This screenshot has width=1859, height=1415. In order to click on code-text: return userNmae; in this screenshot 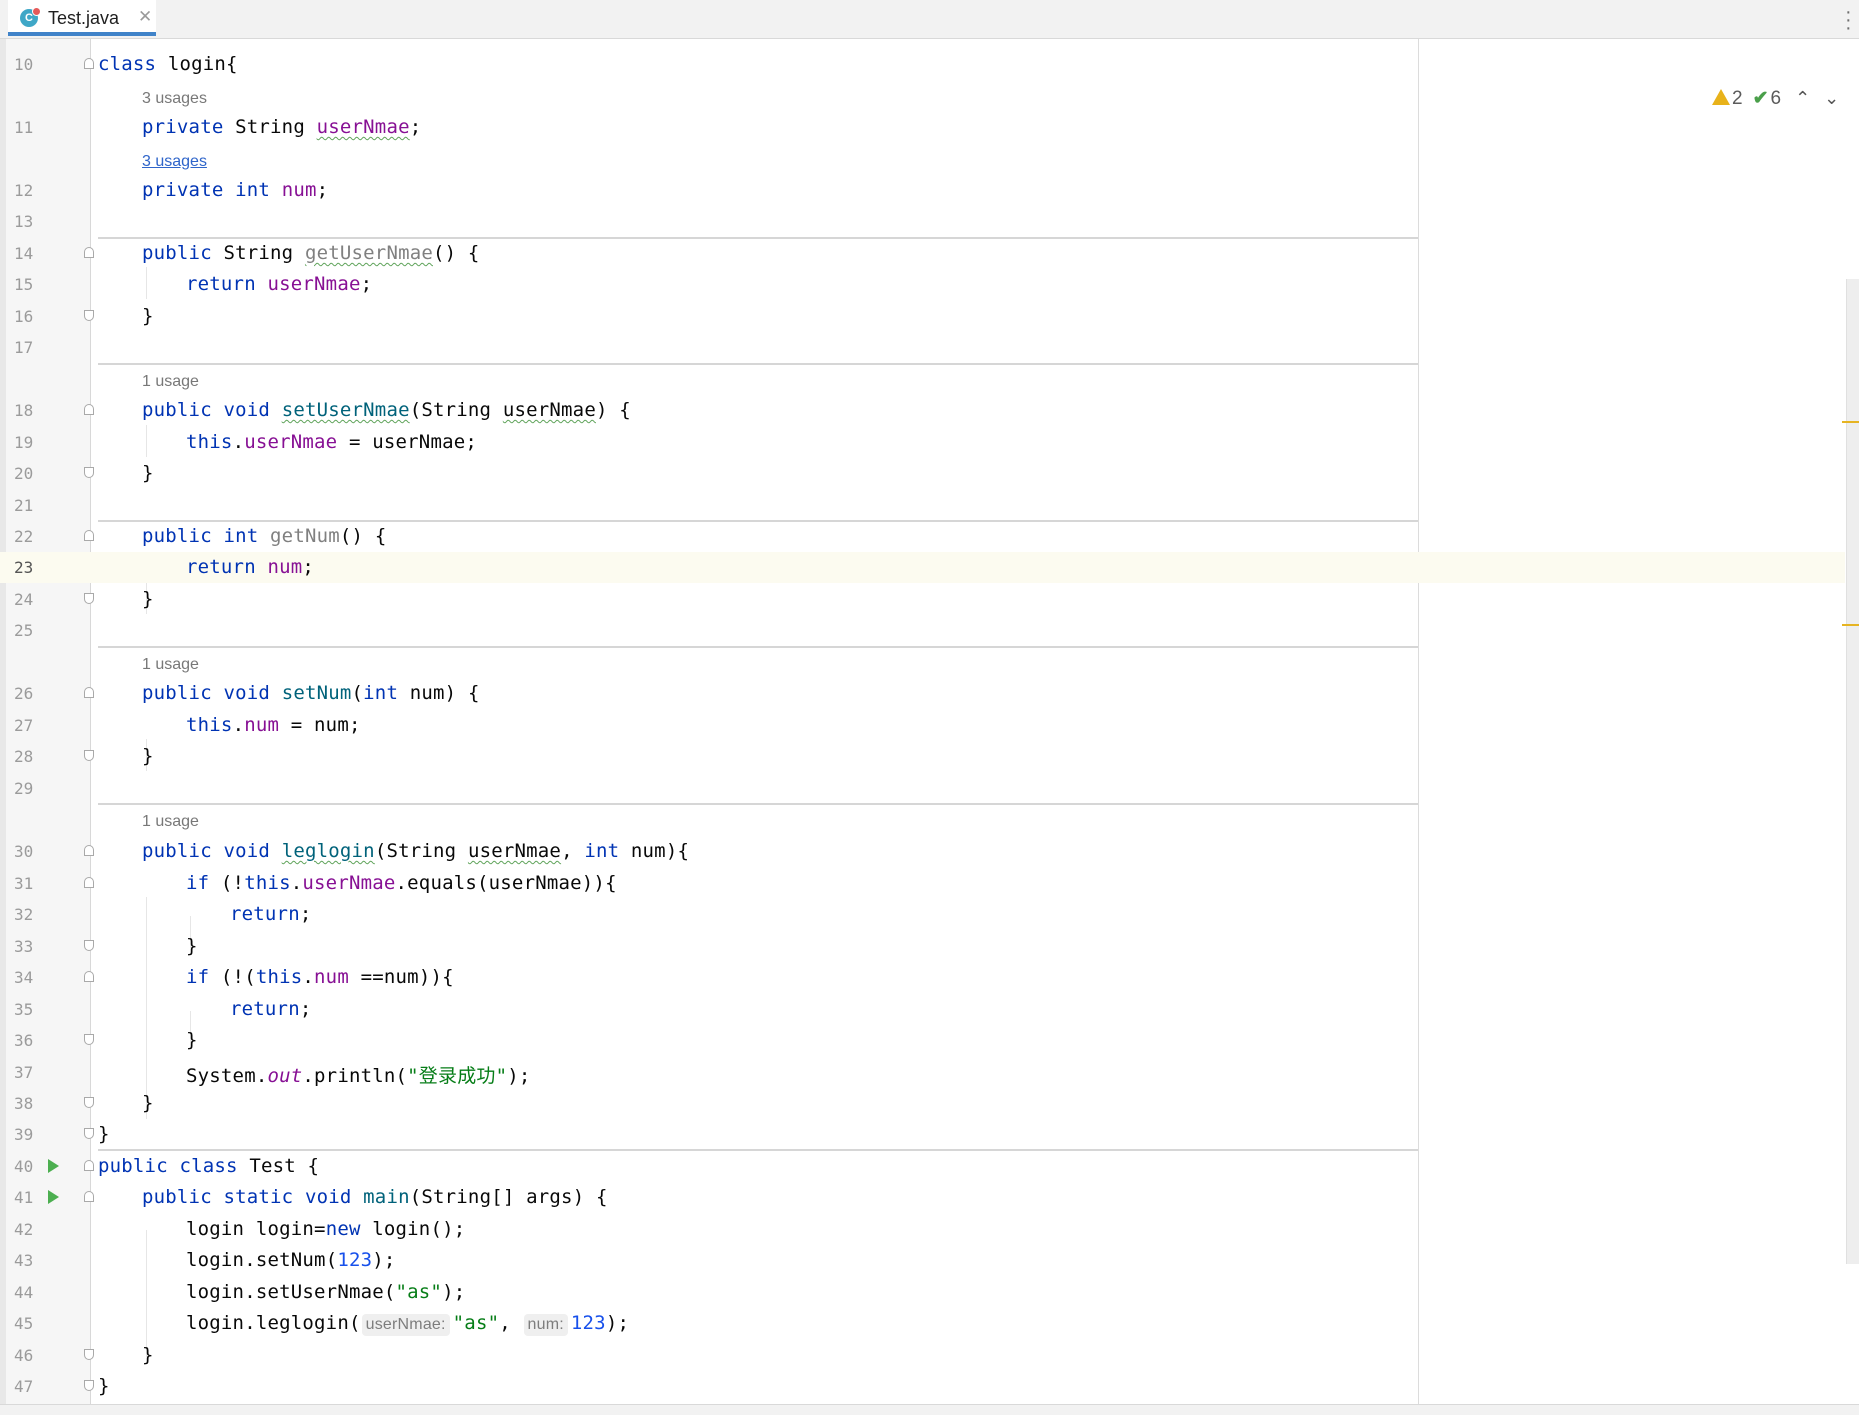, I will do `click(279, 284)`.